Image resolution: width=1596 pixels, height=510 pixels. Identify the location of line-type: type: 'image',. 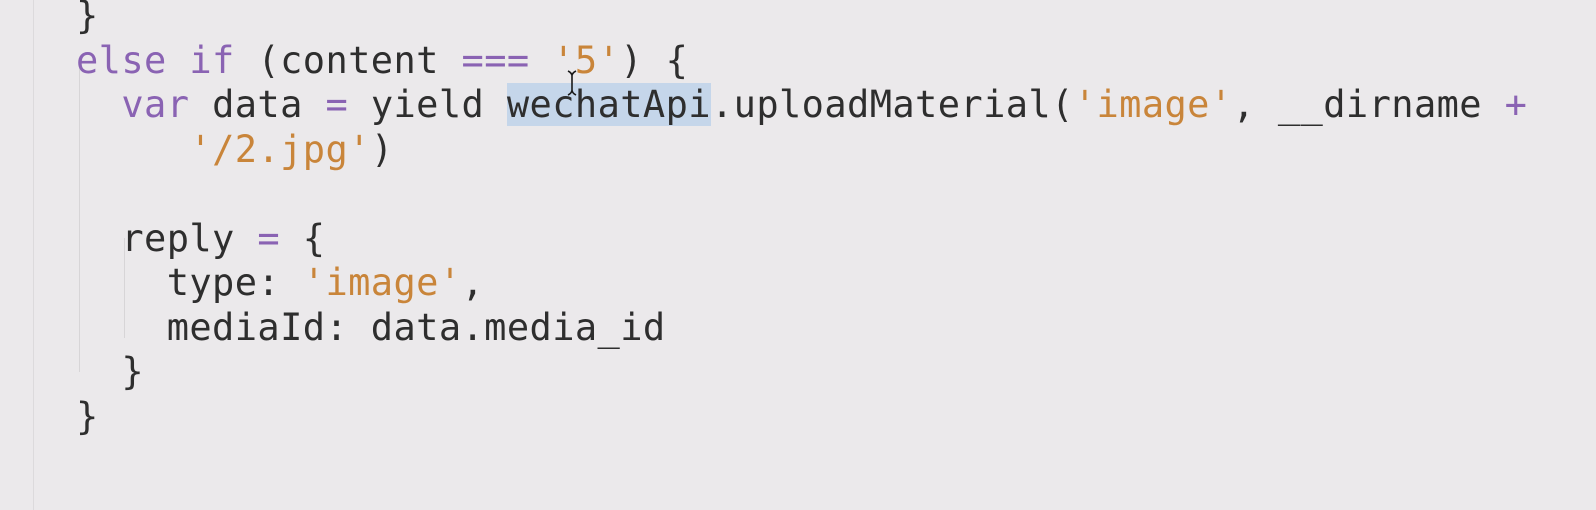
(801, 283).